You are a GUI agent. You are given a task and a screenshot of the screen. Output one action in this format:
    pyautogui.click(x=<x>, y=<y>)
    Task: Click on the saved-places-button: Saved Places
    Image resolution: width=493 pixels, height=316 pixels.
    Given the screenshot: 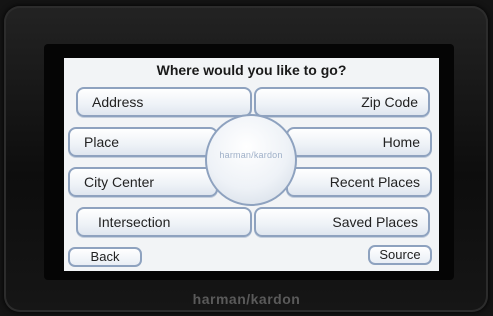 What is the action you would take?
    pyautogui.click(x=342, y=222)
    